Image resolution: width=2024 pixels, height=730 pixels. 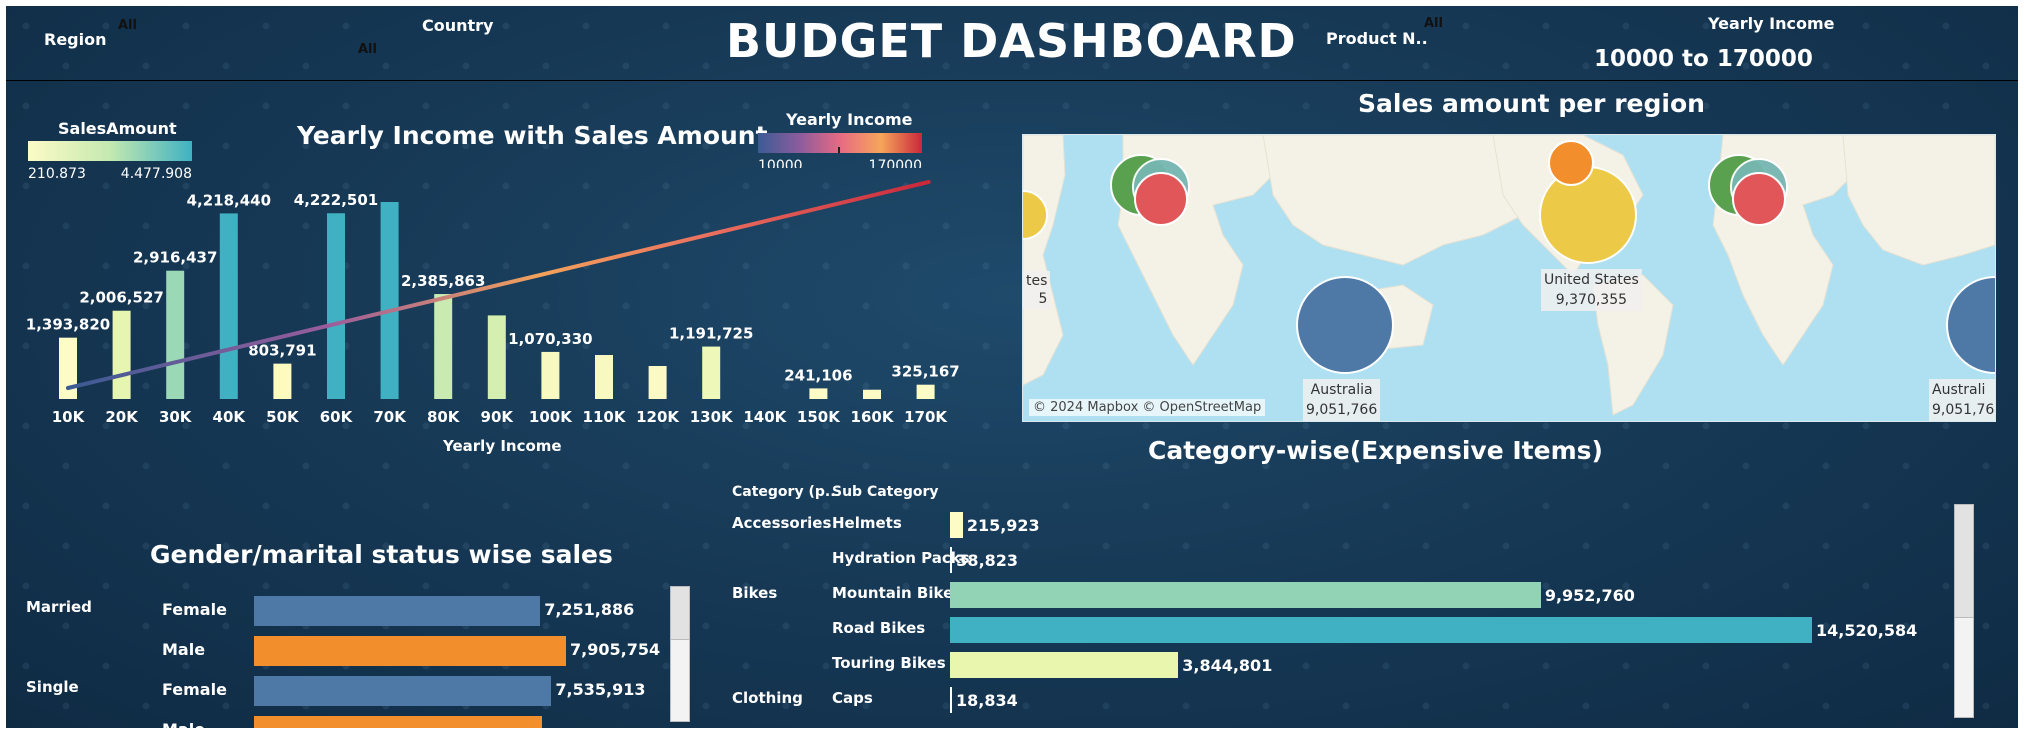 What do you see at coordinates (1227, 665) in the screenshot?
I see `category-value-label: 3,844,801` at bounding box center [1227, 665].